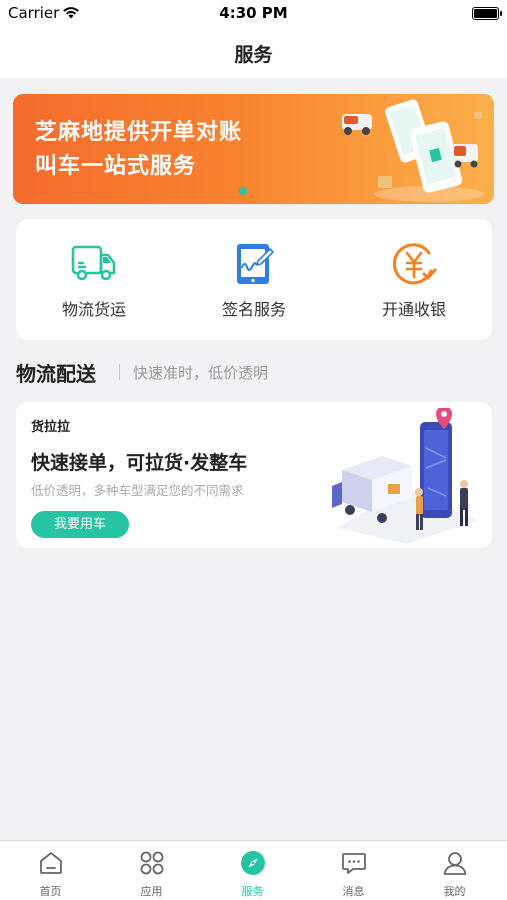  I want to click on status-time: 4:30 PM, so click(253, 13).